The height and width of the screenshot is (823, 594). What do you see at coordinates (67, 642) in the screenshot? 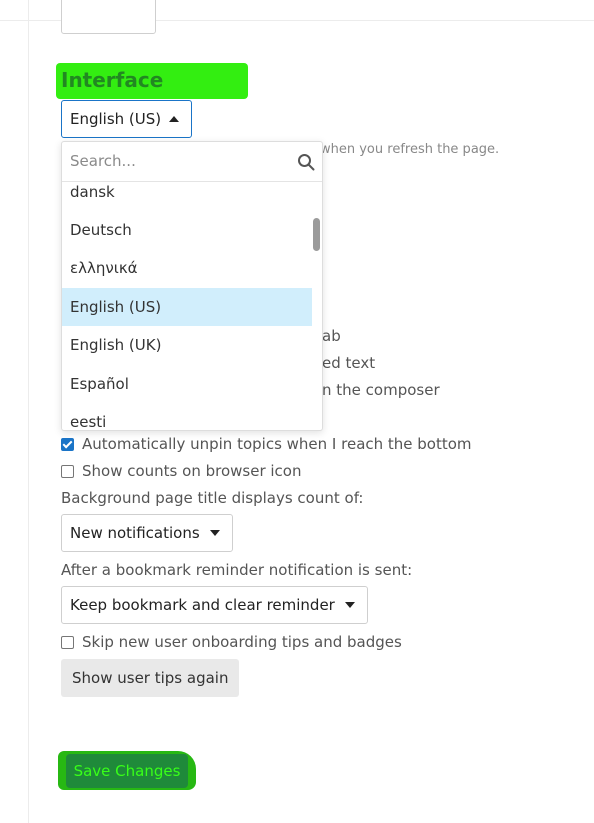
I see `skip-onboarding-checkbox` at bounding box center [67, 642].